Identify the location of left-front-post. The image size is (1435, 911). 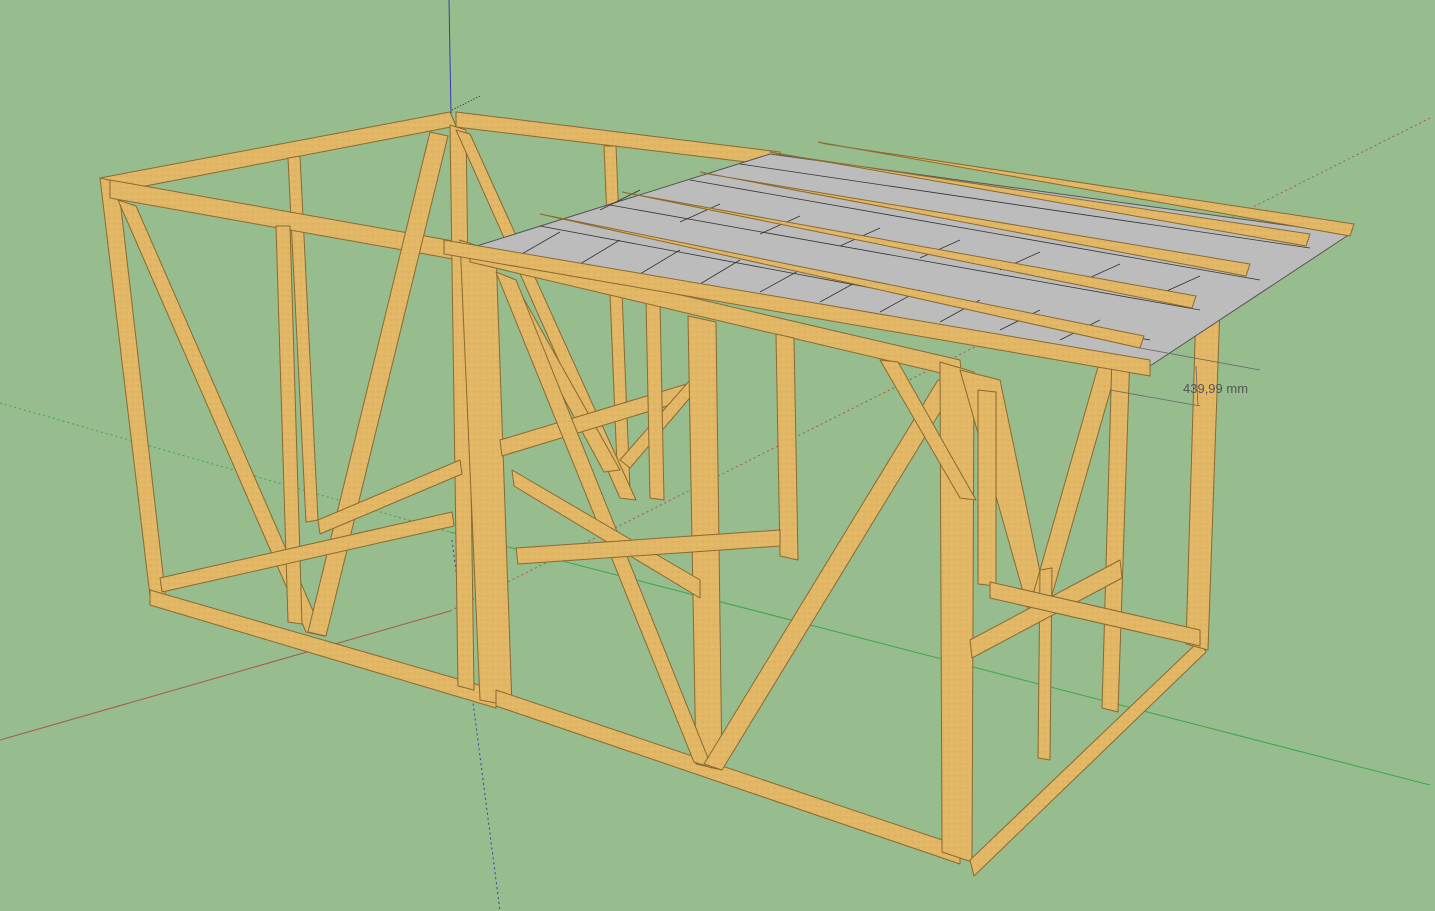
(133, 389).